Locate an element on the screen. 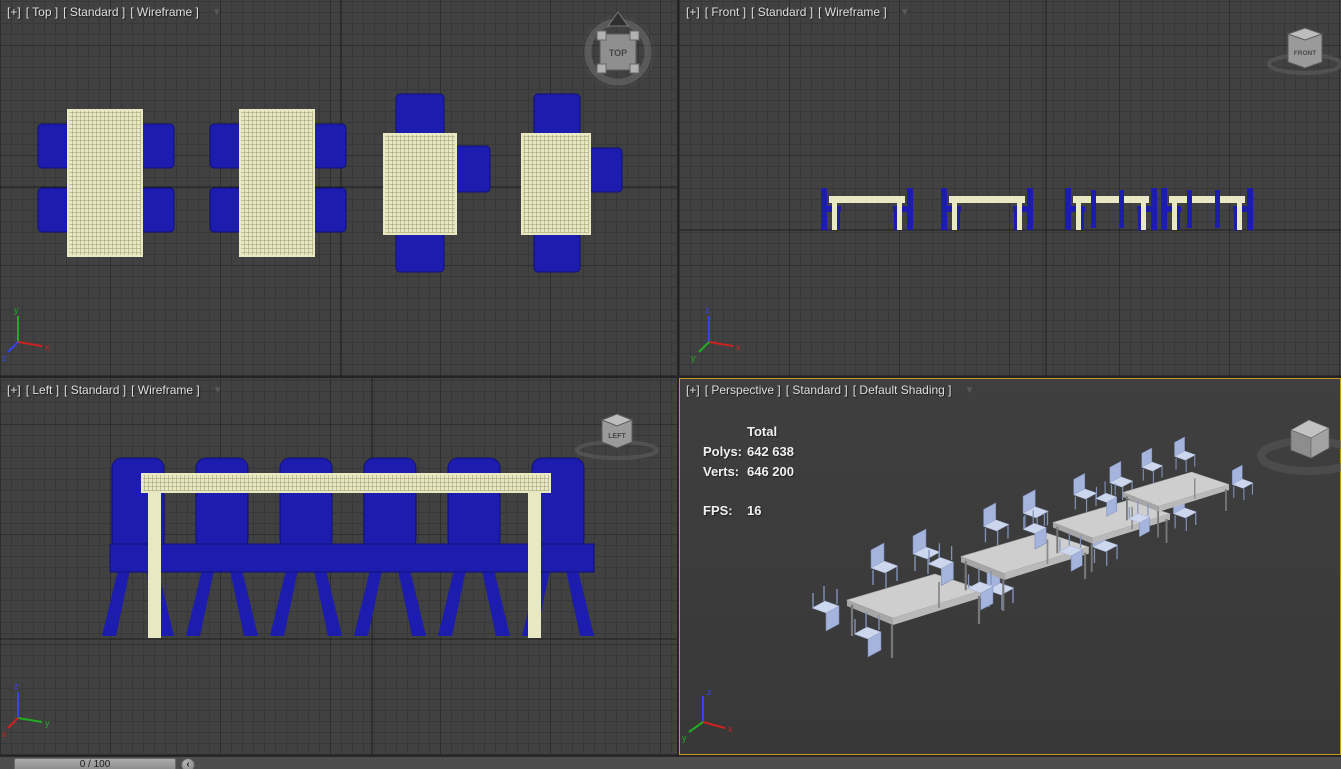 This screenshot has height=769, width=1341. table-set-4-top is located at coordinates (572, 183).